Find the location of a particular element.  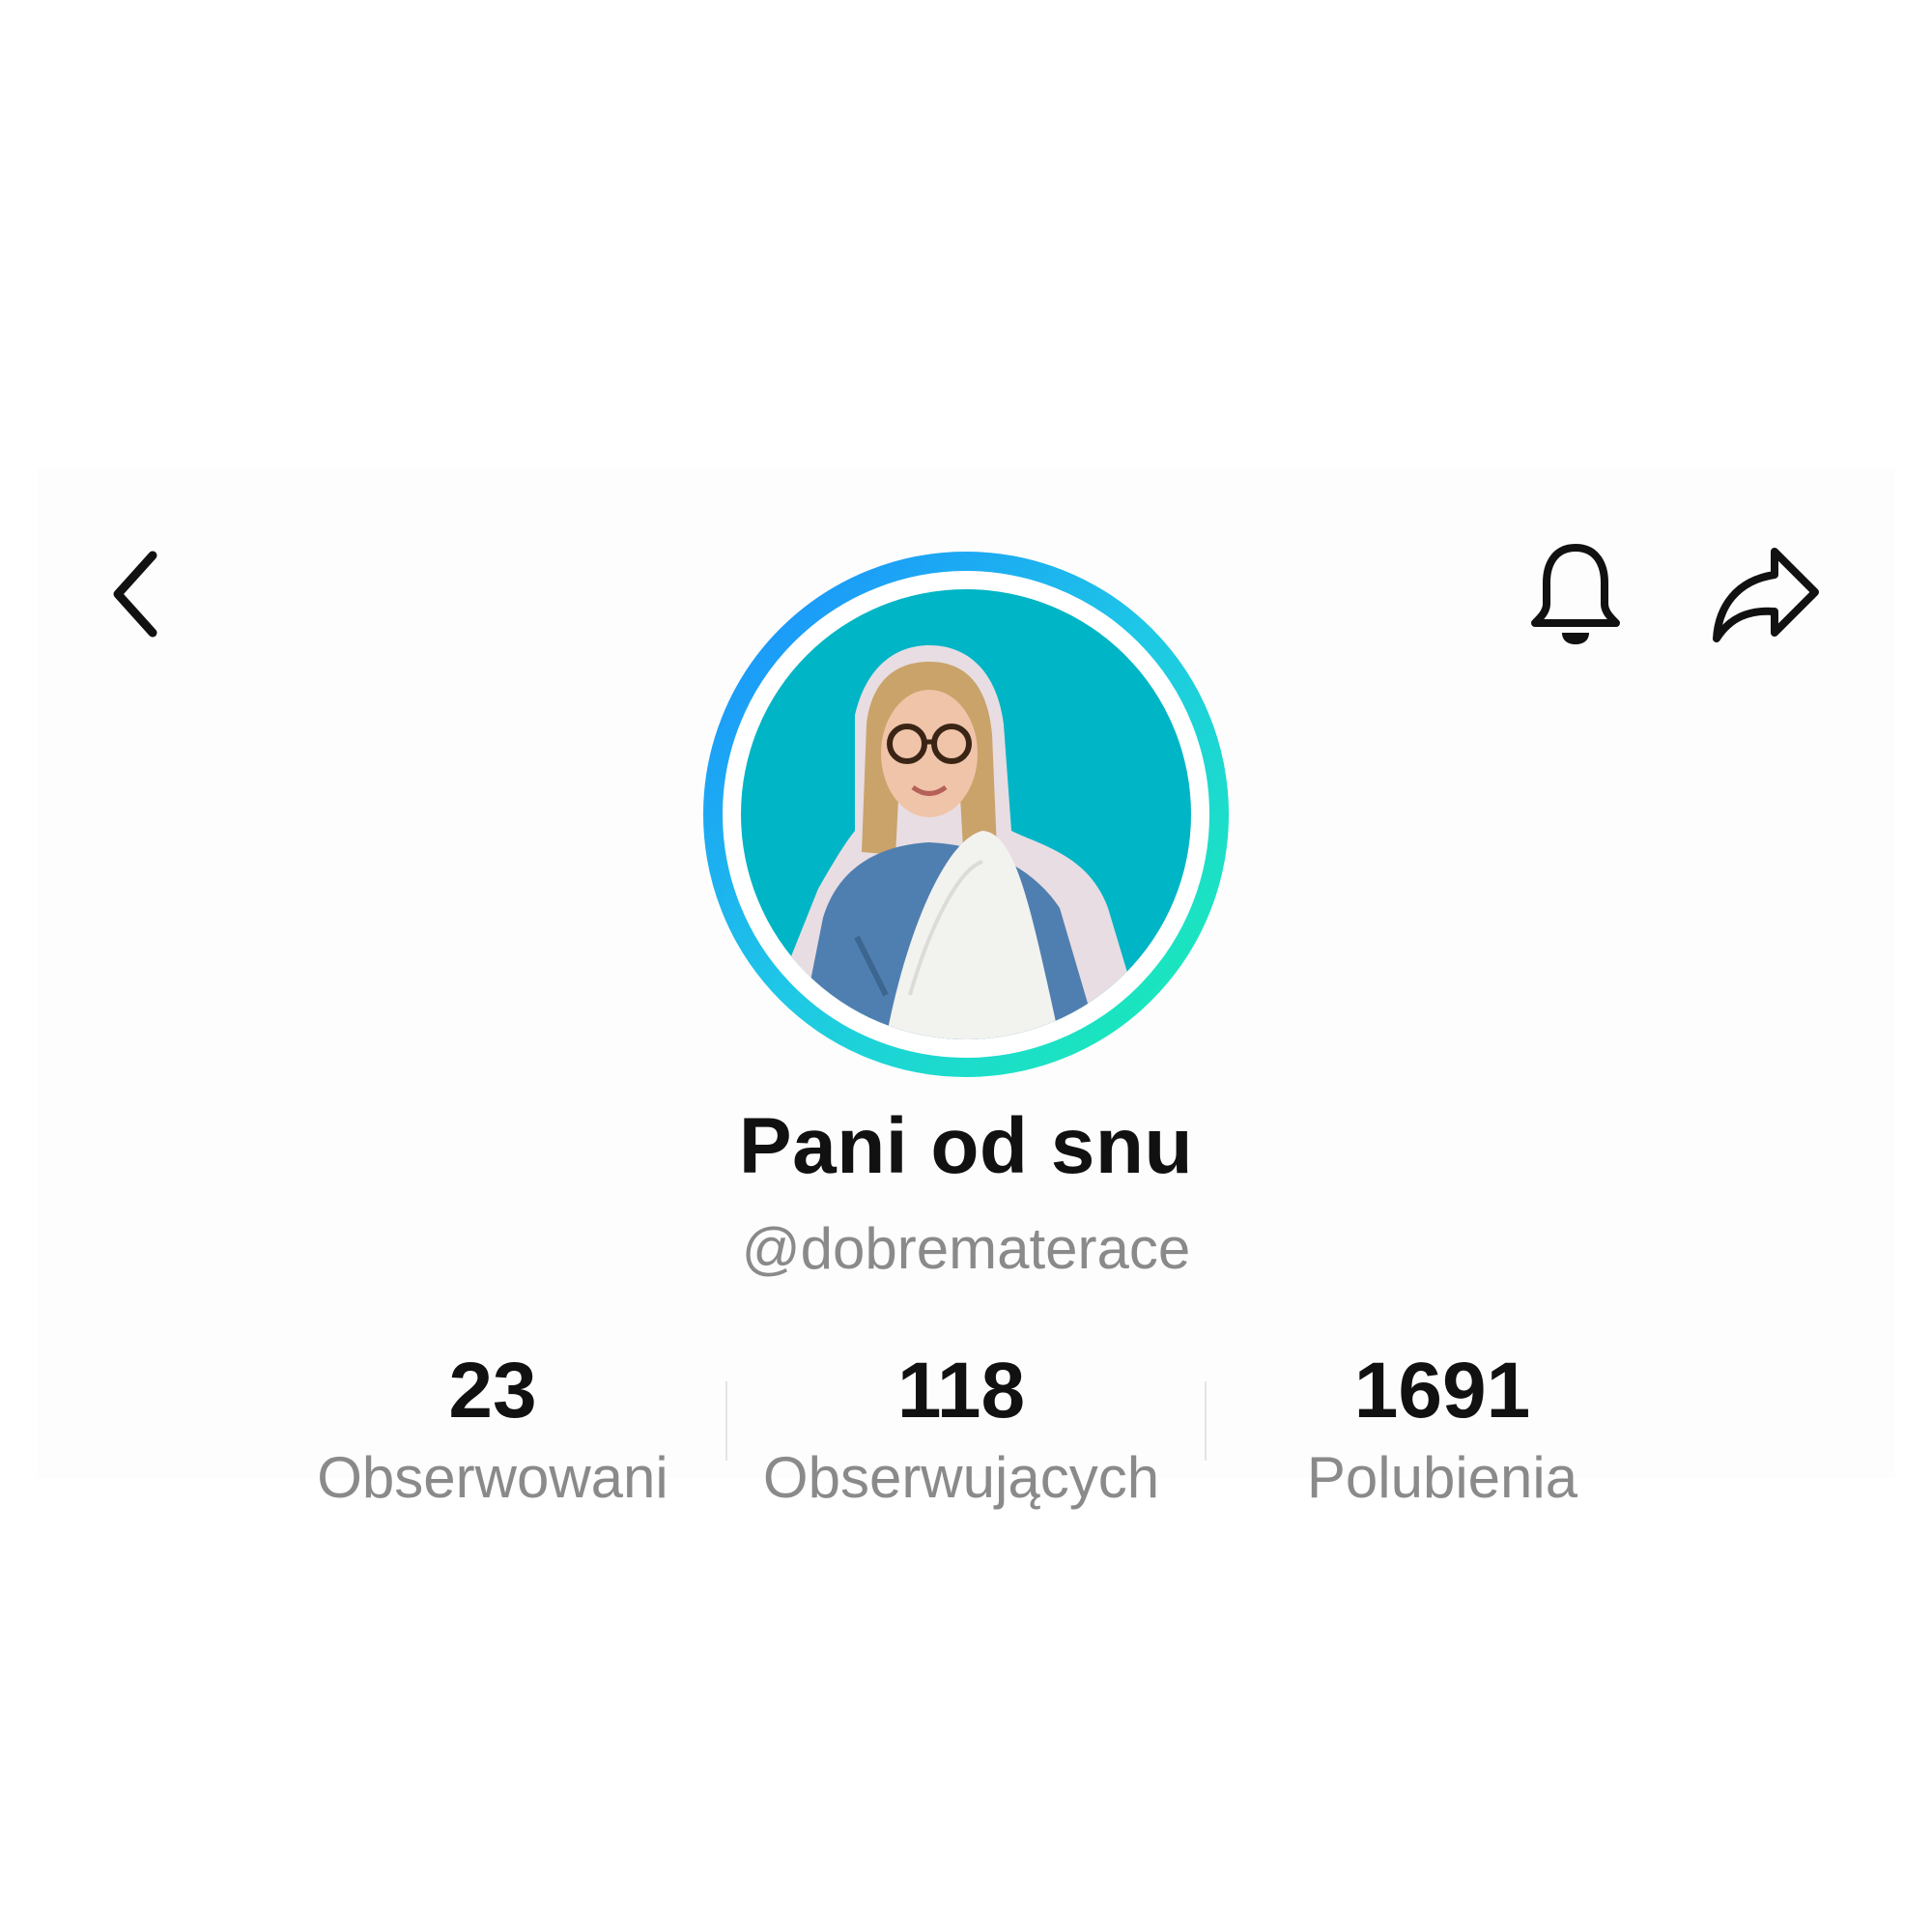

share-arrow-icon is located at coordinates (1766, 595).